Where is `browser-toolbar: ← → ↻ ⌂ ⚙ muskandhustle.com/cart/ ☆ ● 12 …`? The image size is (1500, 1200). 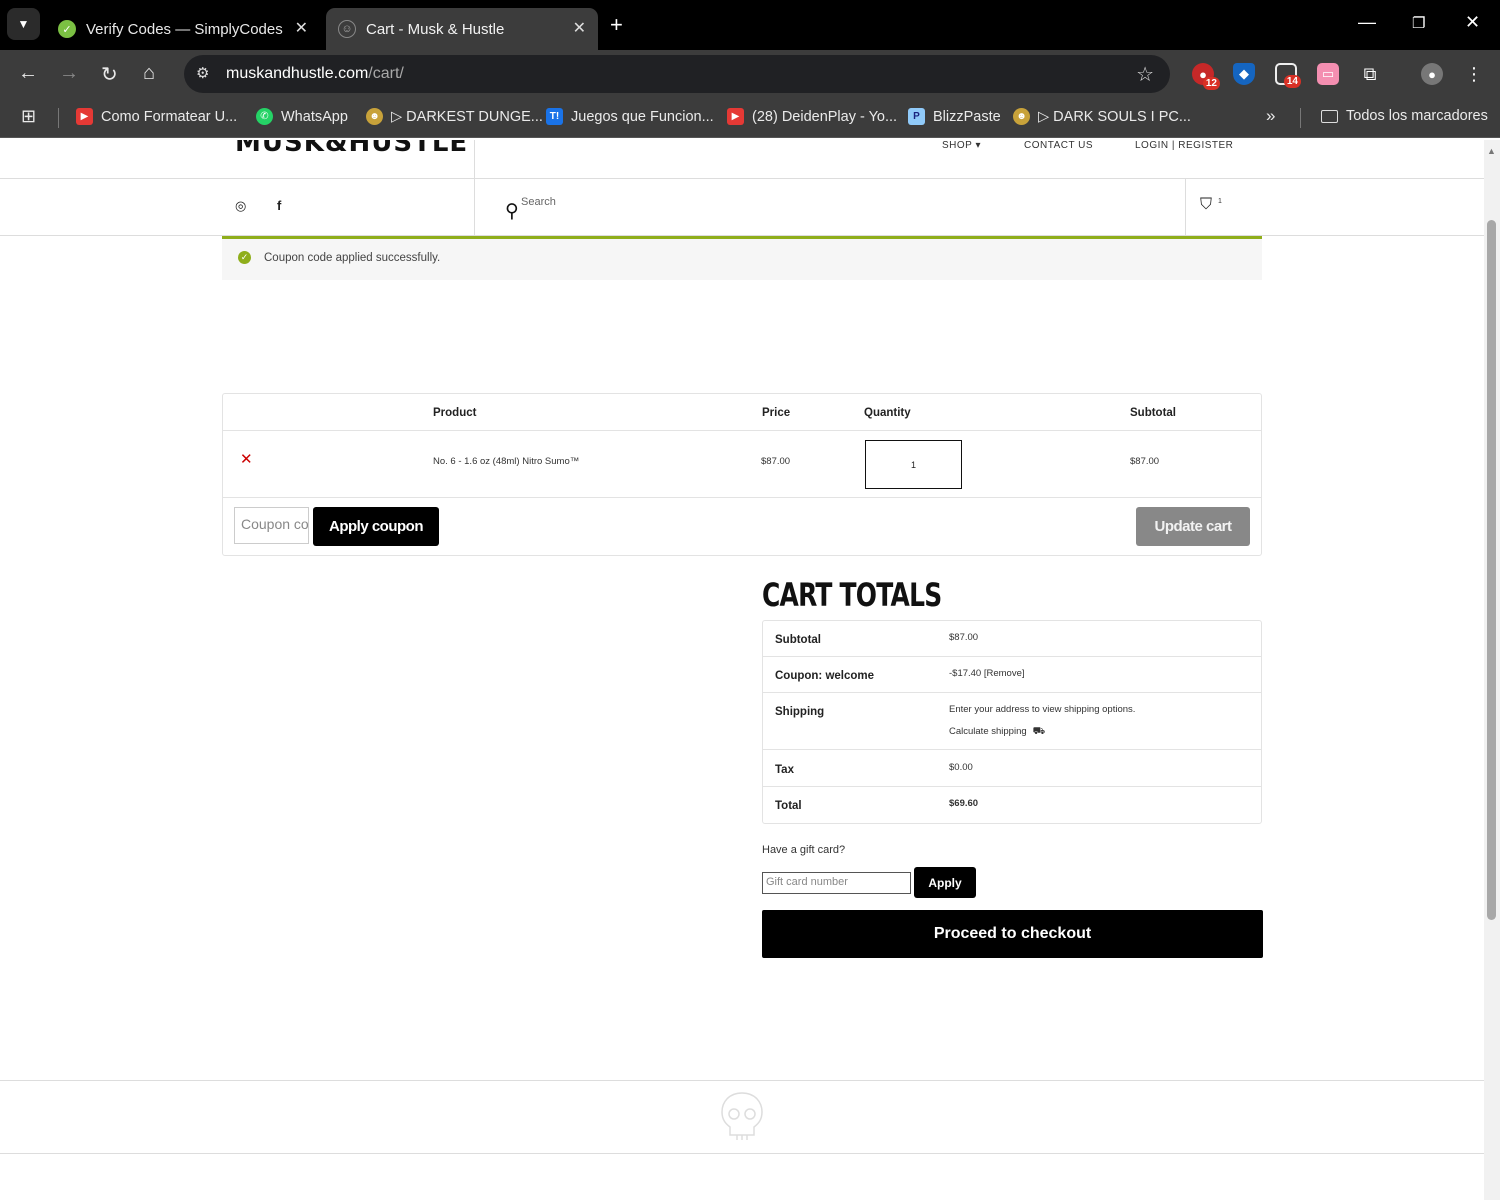
browser-toolbar: ← → ↻ ⌂ ⚙ muskandhustle.com/cart/ ☆ ● 12 … is located at coordinates (750, 74).